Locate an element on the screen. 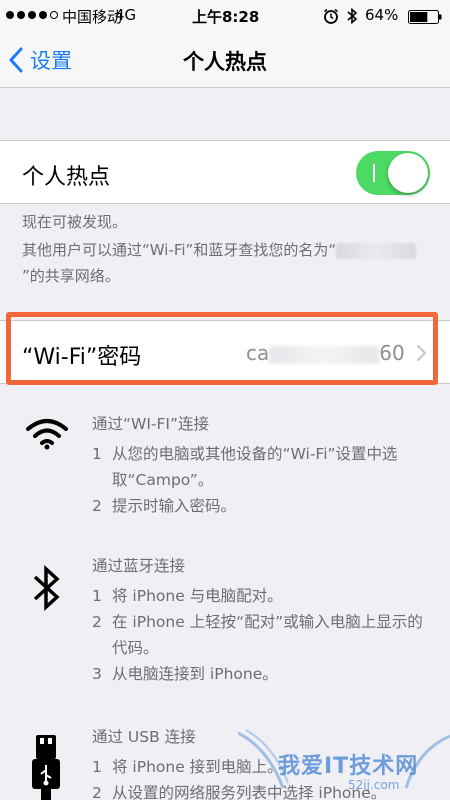  highlight-frame is located at coordinates (222, 348).